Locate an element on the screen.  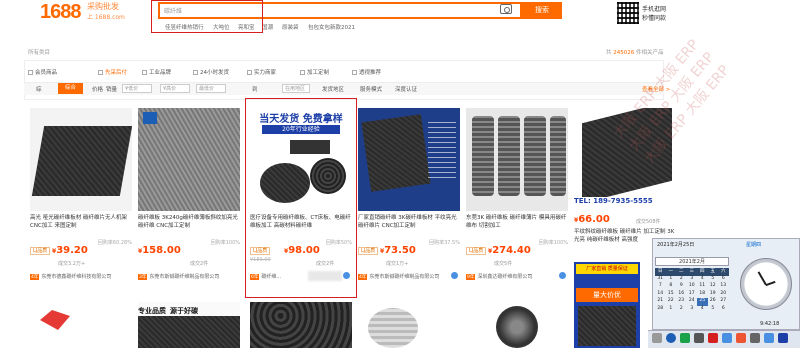
shop-name: 4年 东莞市斯铖碳纤维制品有限公司 is located at coordinates (409, 276).